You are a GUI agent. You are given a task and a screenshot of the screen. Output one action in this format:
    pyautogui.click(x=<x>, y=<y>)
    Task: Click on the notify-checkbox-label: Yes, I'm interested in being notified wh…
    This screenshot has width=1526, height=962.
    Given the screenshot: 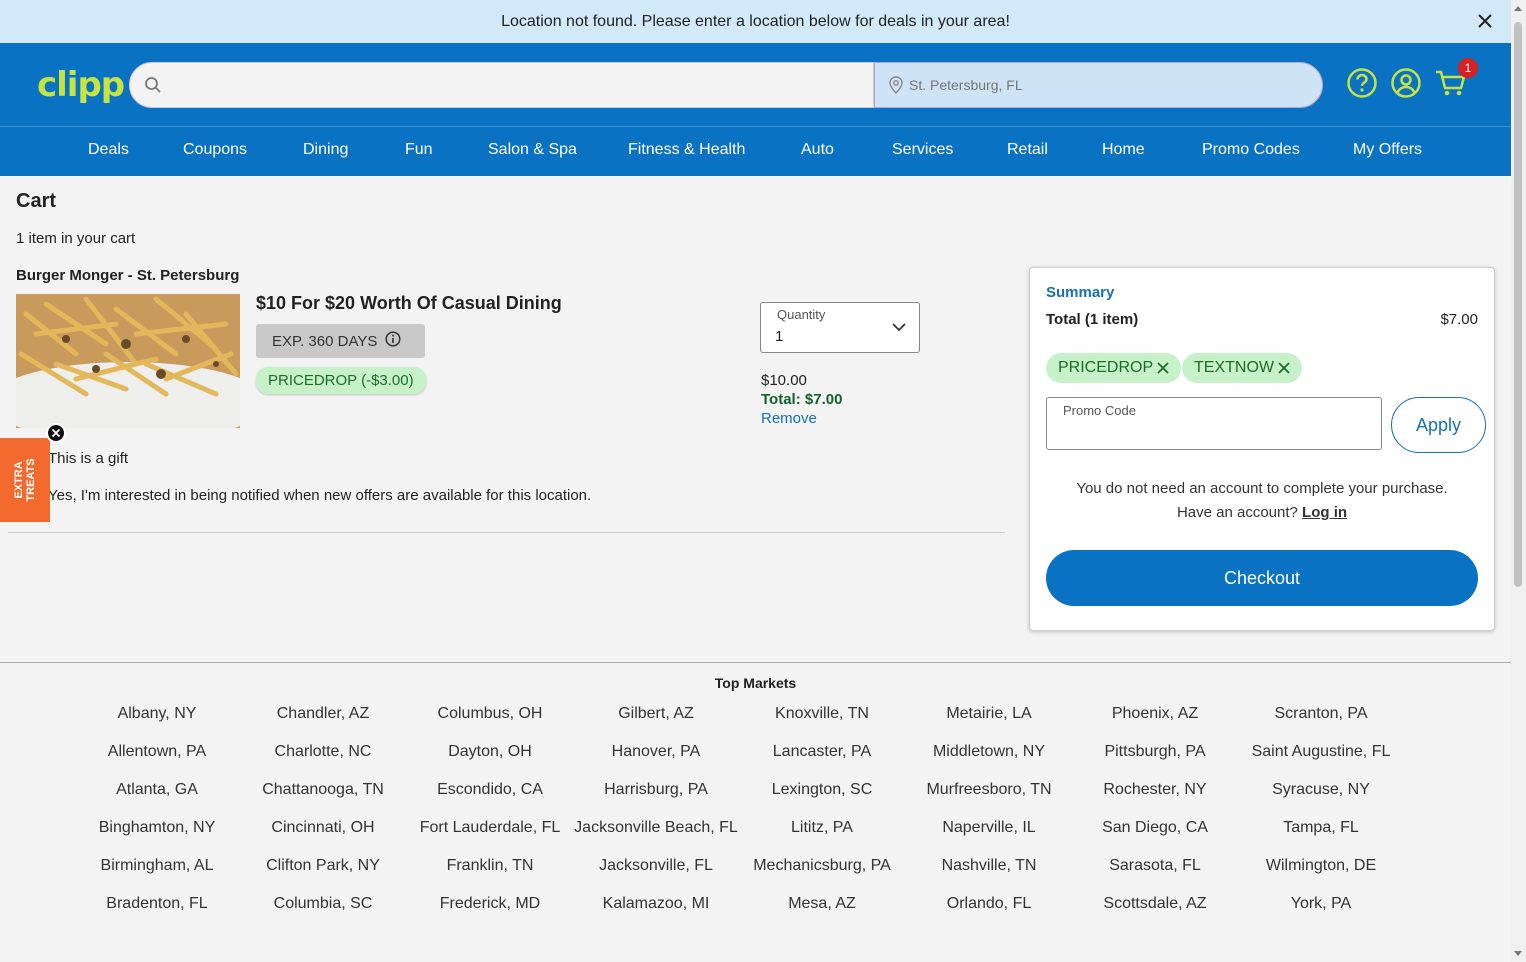 What is the action you would take?
    pyautogui.click(x=319, y=495)
    